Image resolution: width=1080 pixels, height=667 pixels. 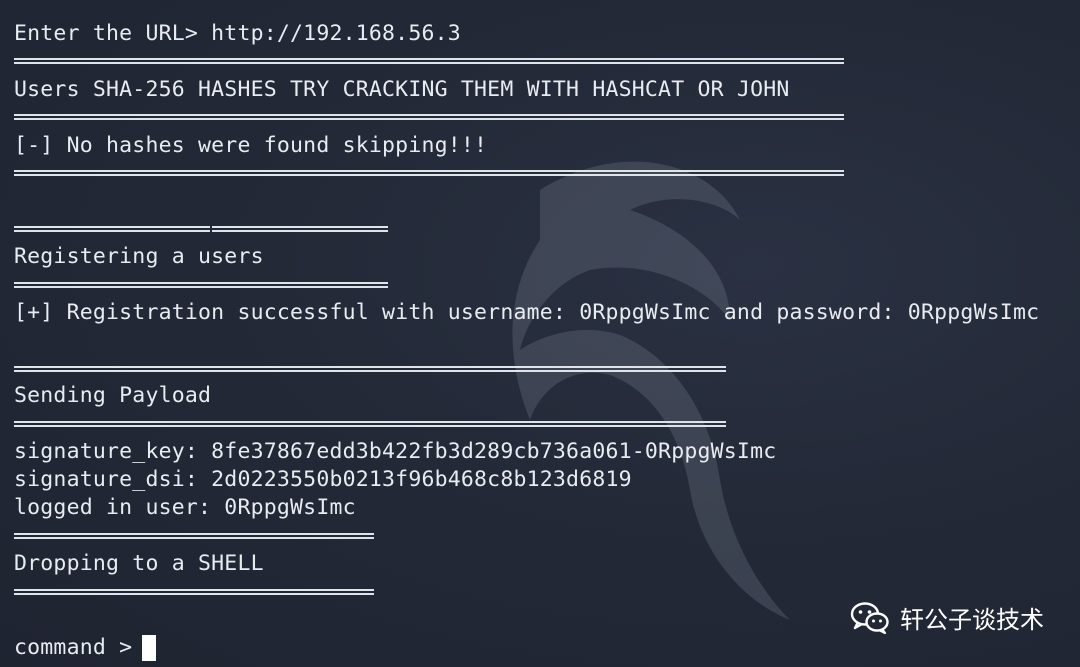 What do you see at coordinates (113, 395) in the screenshot?
I see `sending-payload-line: Sending Payload` at bounding box center [113, 395].